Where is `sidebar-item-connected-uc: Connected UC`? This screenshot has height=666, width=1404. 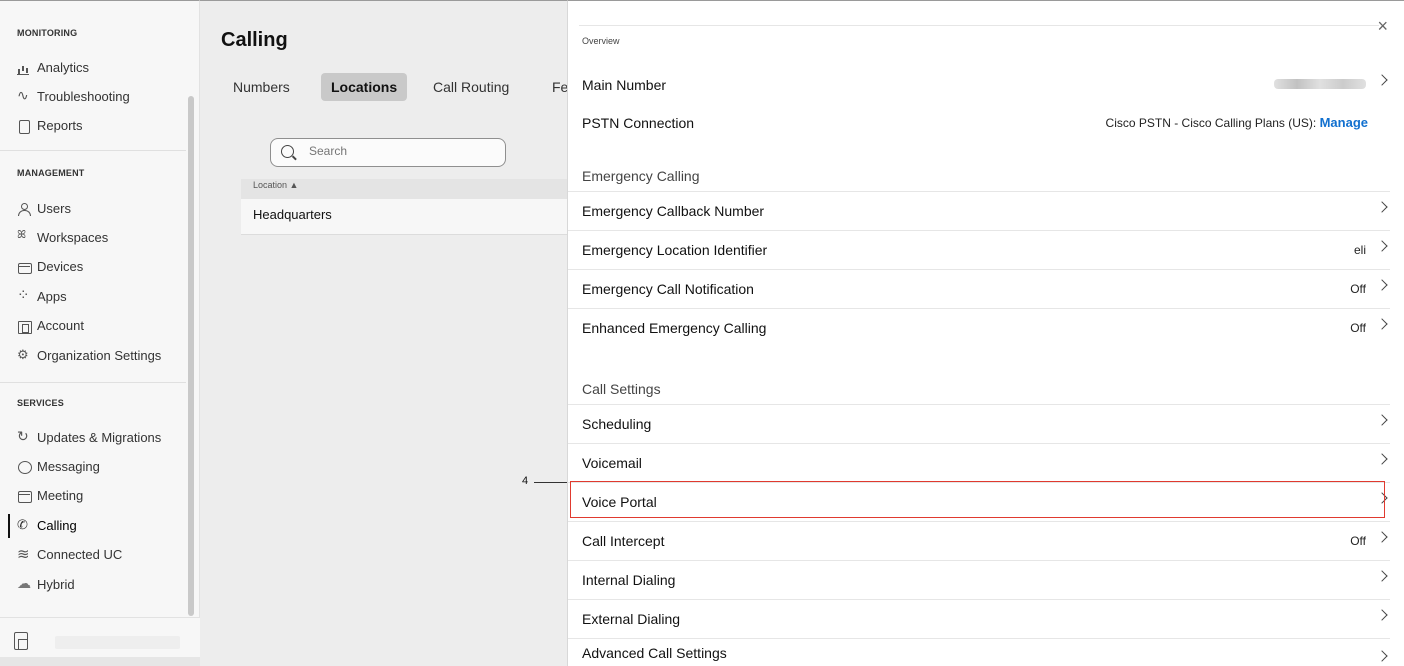
sidebar-item-connected-uc: Connected UC is located at coordinates (70, 554).